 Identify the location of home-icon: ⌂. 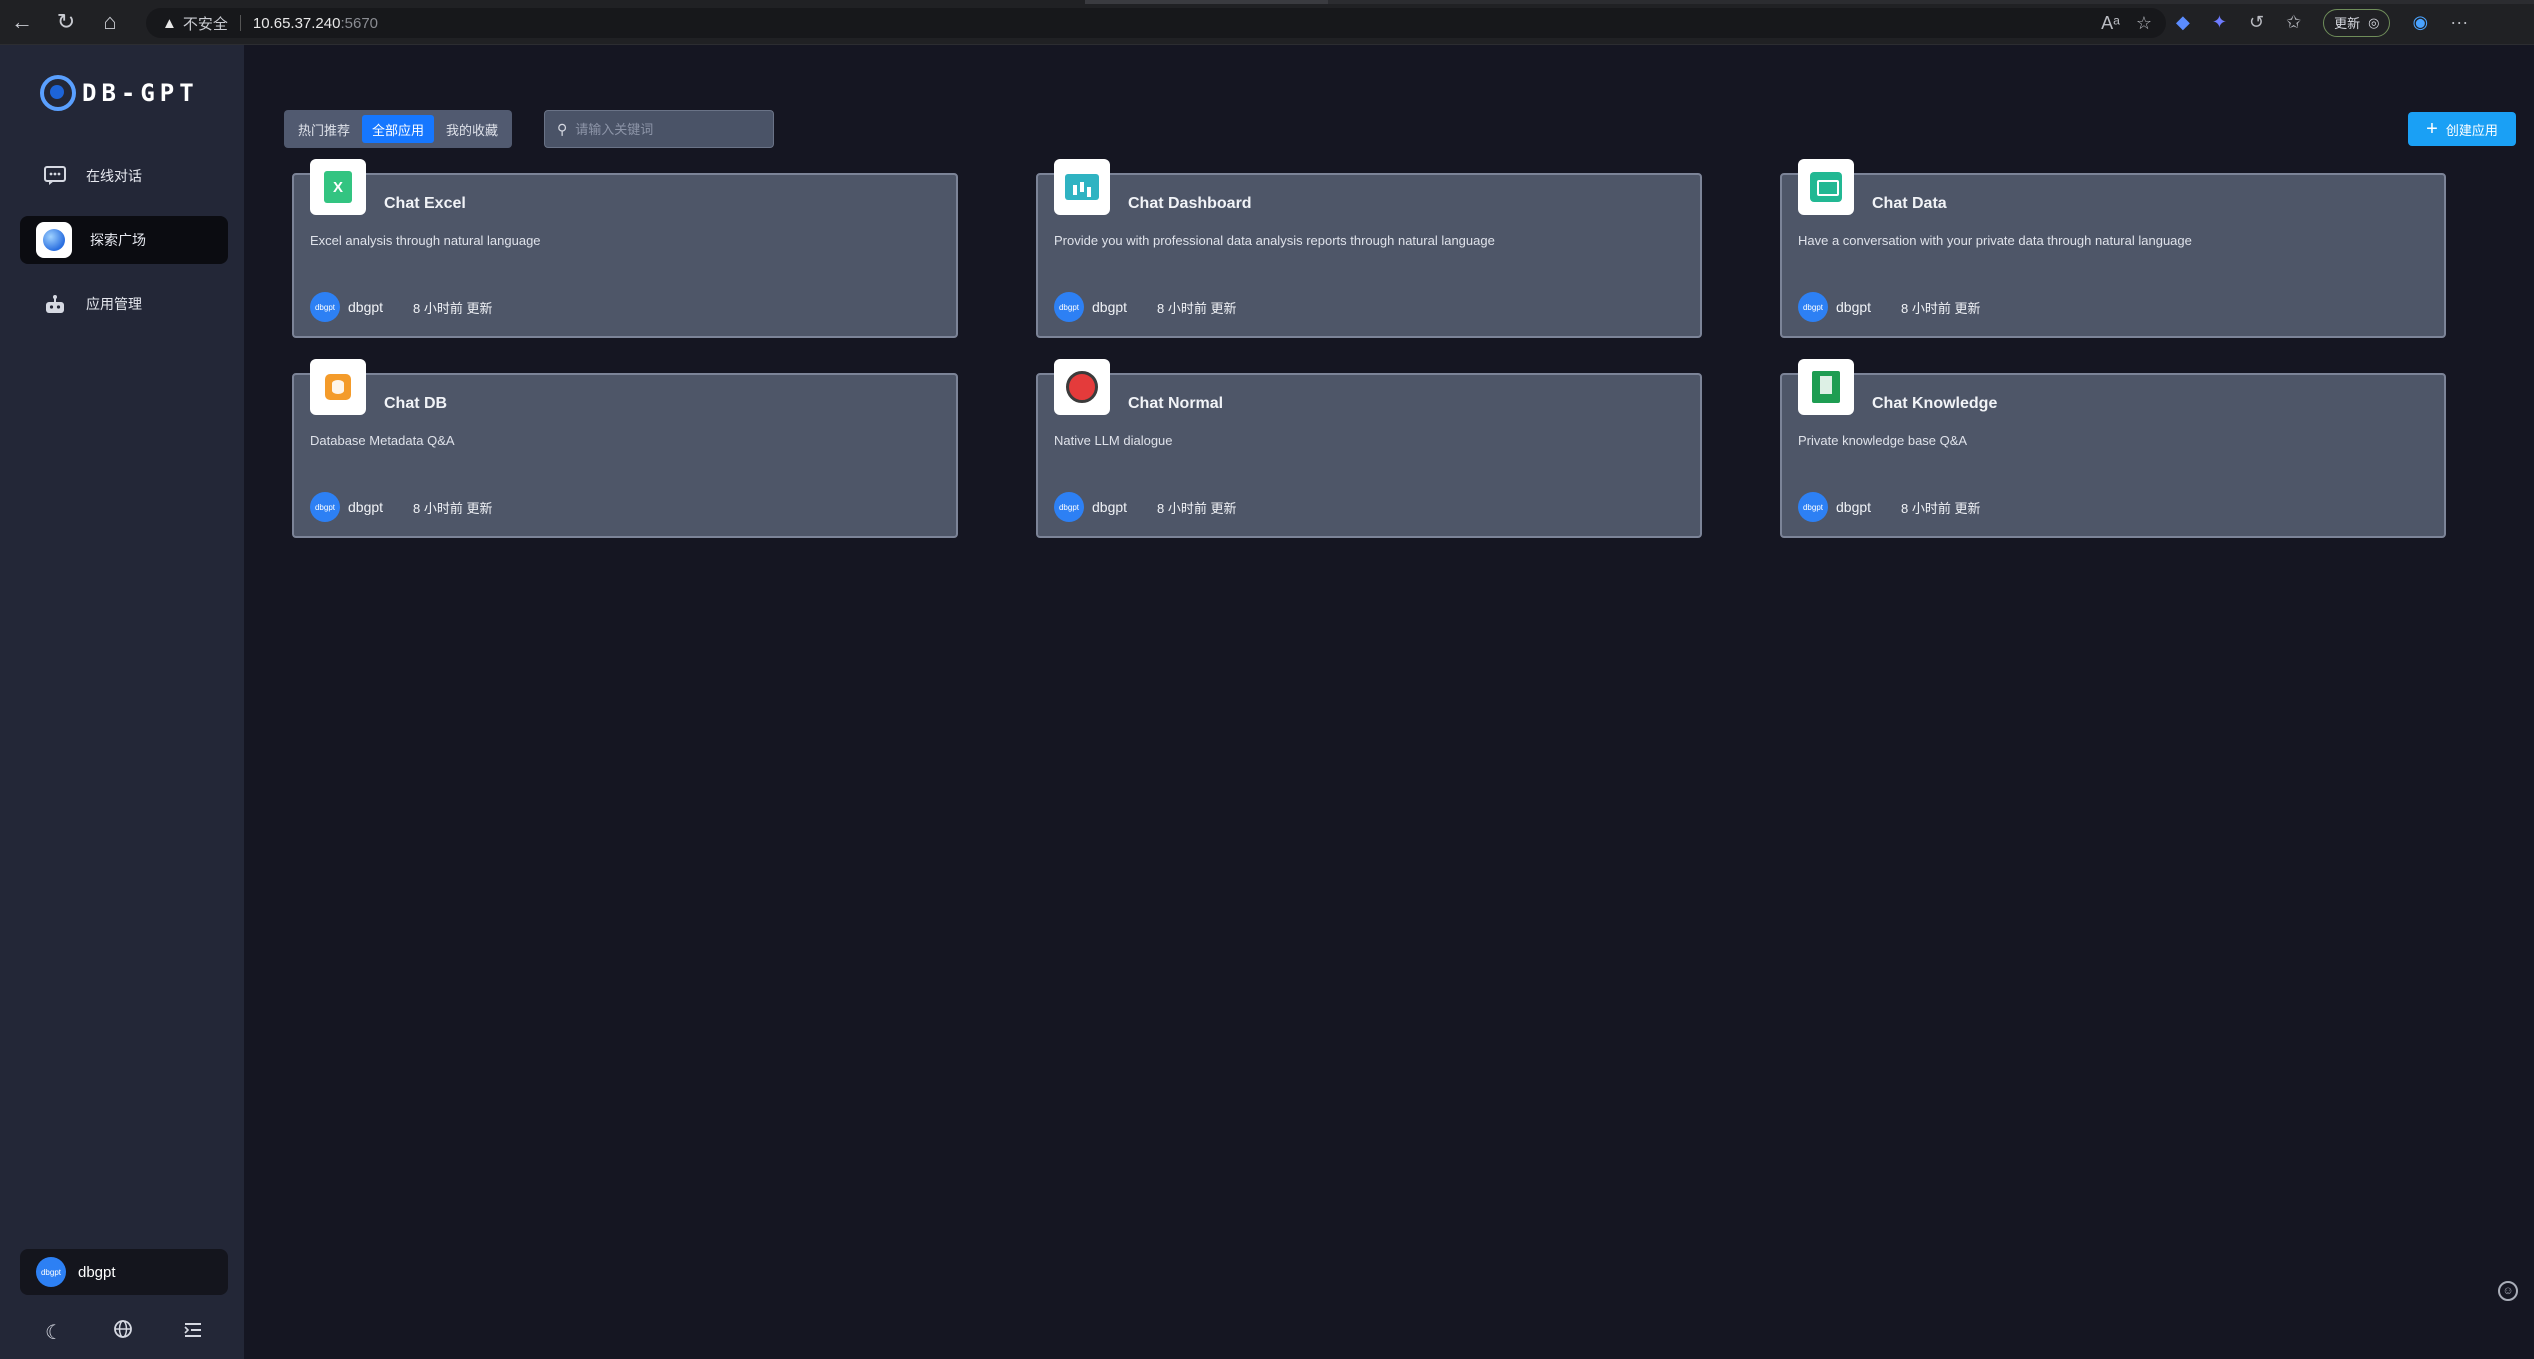
(110, 22).